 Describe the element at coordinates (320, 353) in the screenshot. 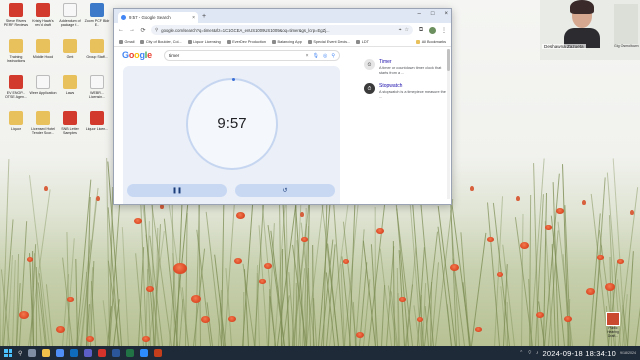

I see `taskbar: ⚲ ⌃ ⌔ ♪ 2024-09-18 18:34:10 9/18/2024` at that location.